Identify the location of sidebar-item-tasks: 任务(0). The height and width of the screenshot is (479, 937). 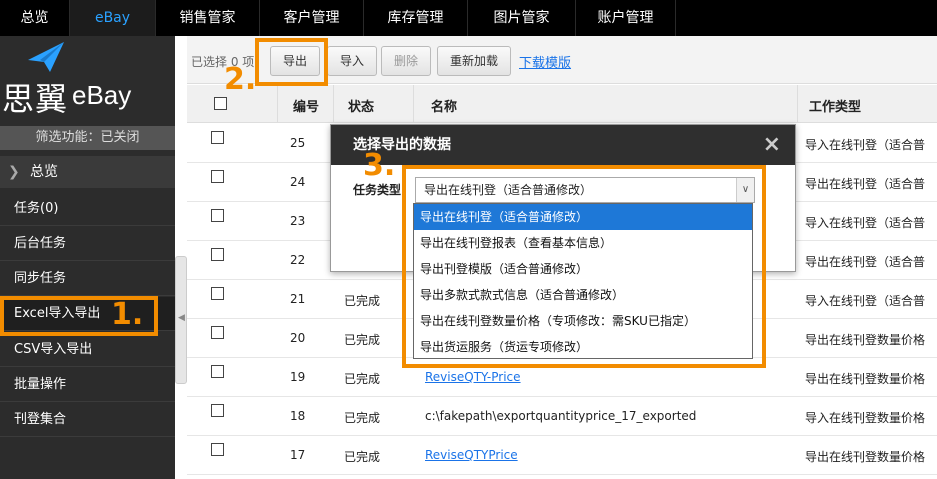
(87, 209).